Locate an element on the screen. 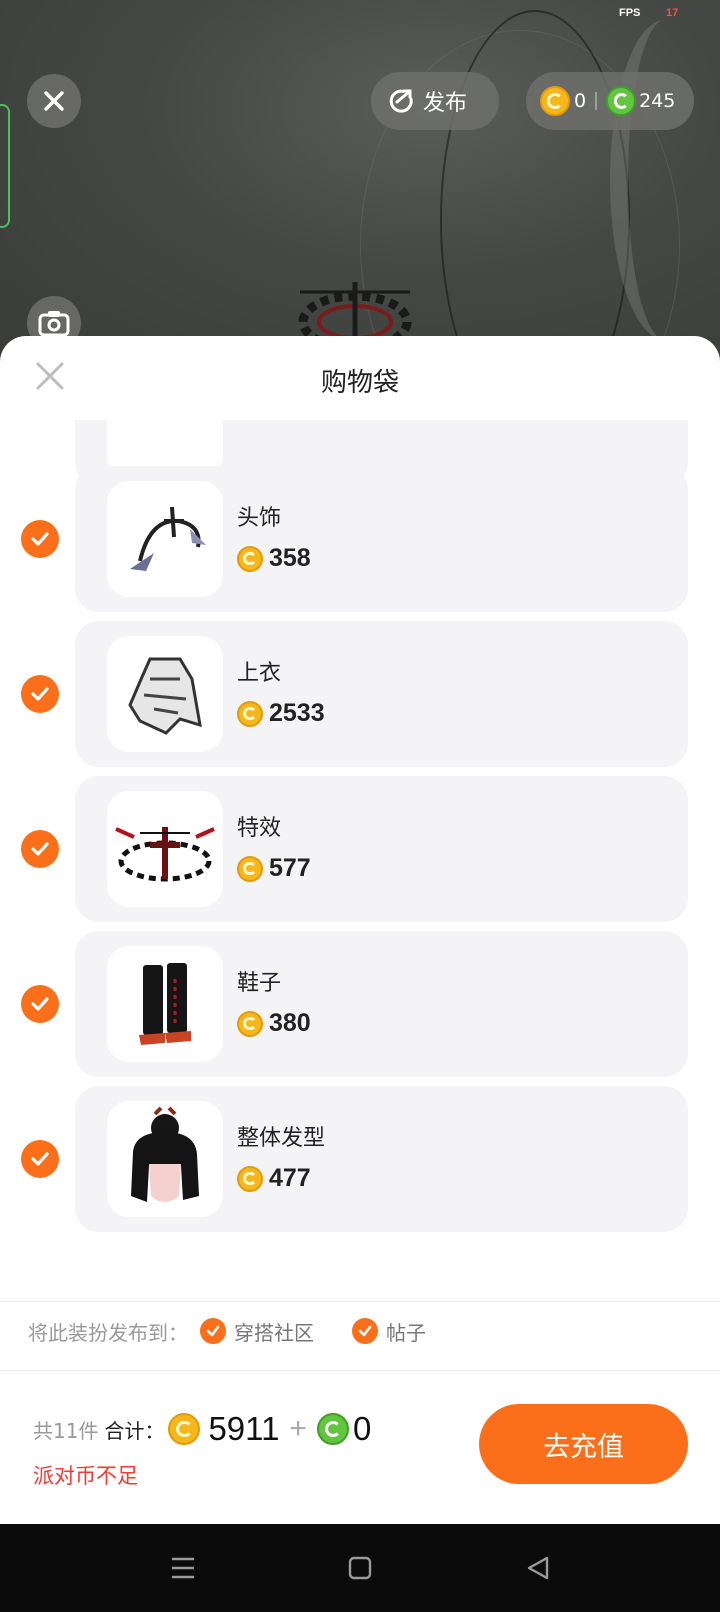 This screenshot has height=1612, width=720. item-price-value: 577 is located at coordinates (290, 868).